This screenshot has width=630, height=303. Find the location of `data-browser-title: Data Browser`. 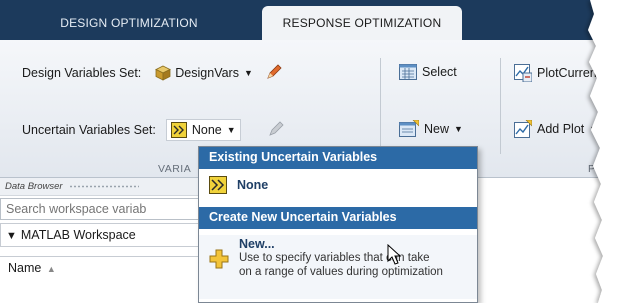

data-browser-title: Data Browser is located at coordinates (100, 187).